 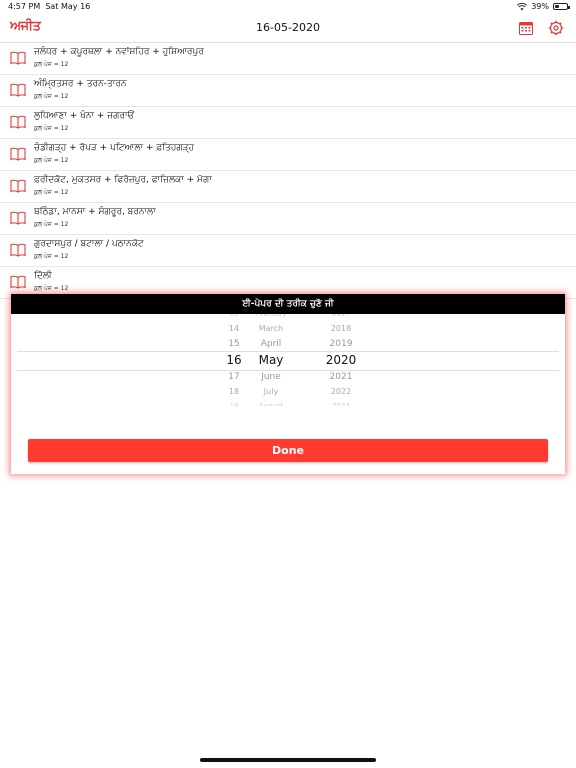 I want to click on done-button: Done, so click(x=288, y=450).